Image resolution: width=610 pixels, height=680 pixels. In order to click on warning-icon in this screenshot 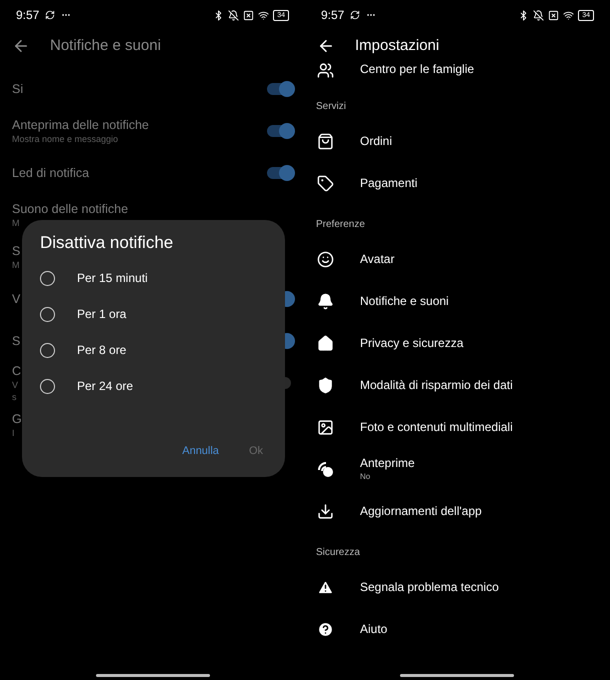, I will do `click(325, 587)`.